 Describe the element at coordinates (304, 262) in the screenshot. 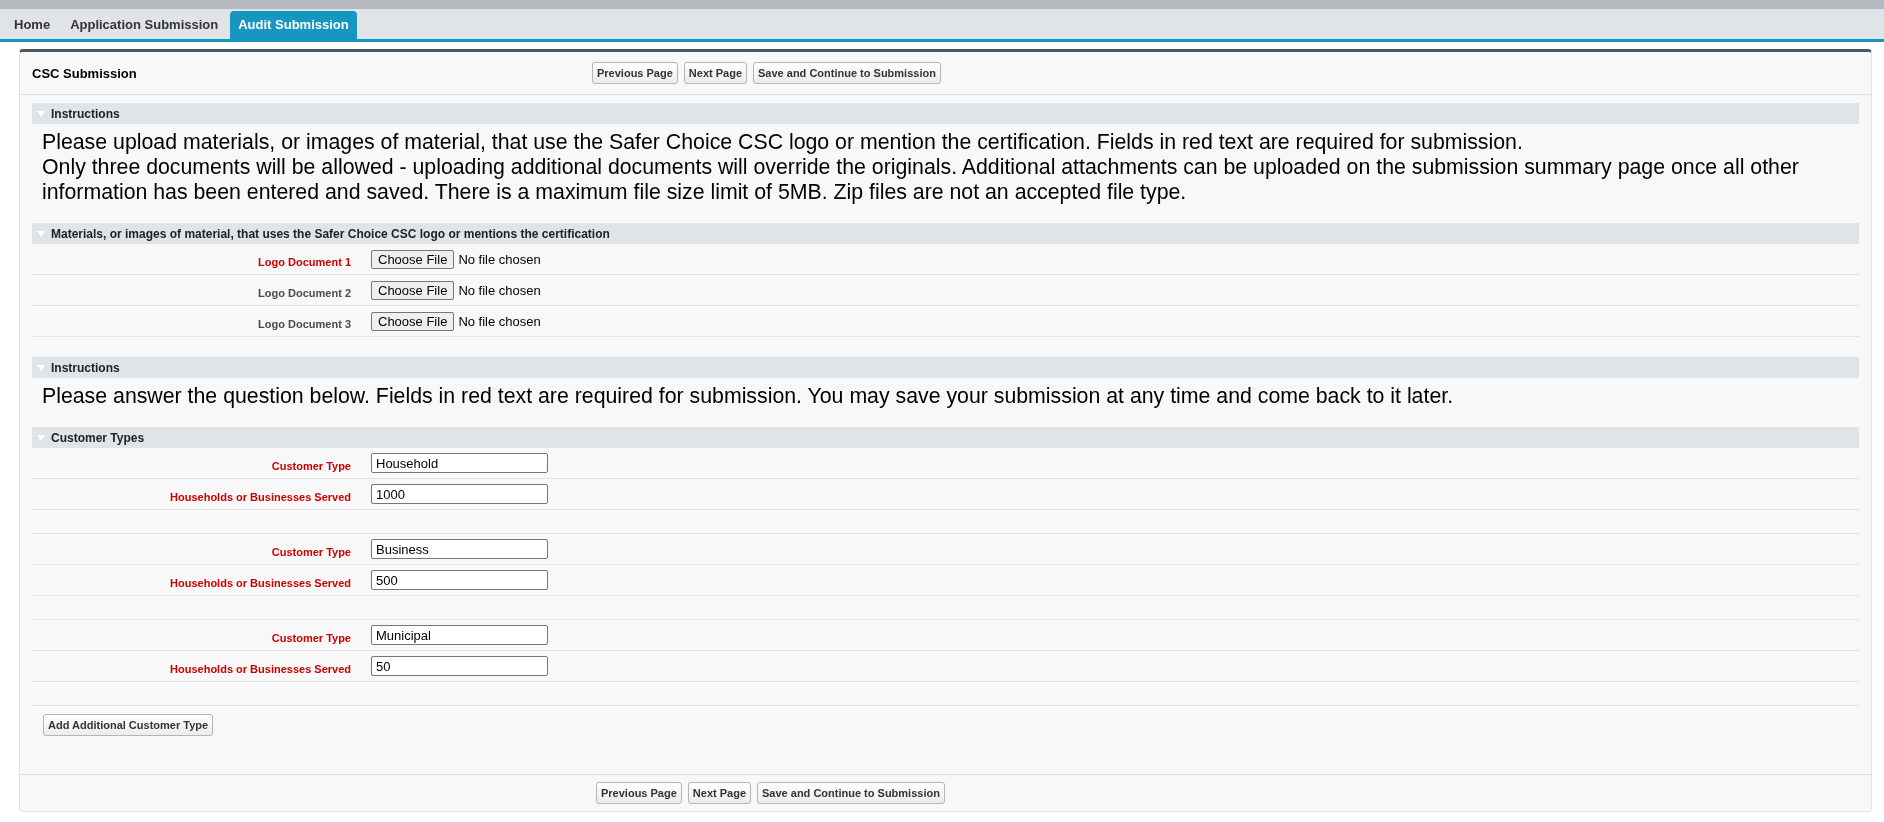

I see `field-label: Logo Document 1` at that location.